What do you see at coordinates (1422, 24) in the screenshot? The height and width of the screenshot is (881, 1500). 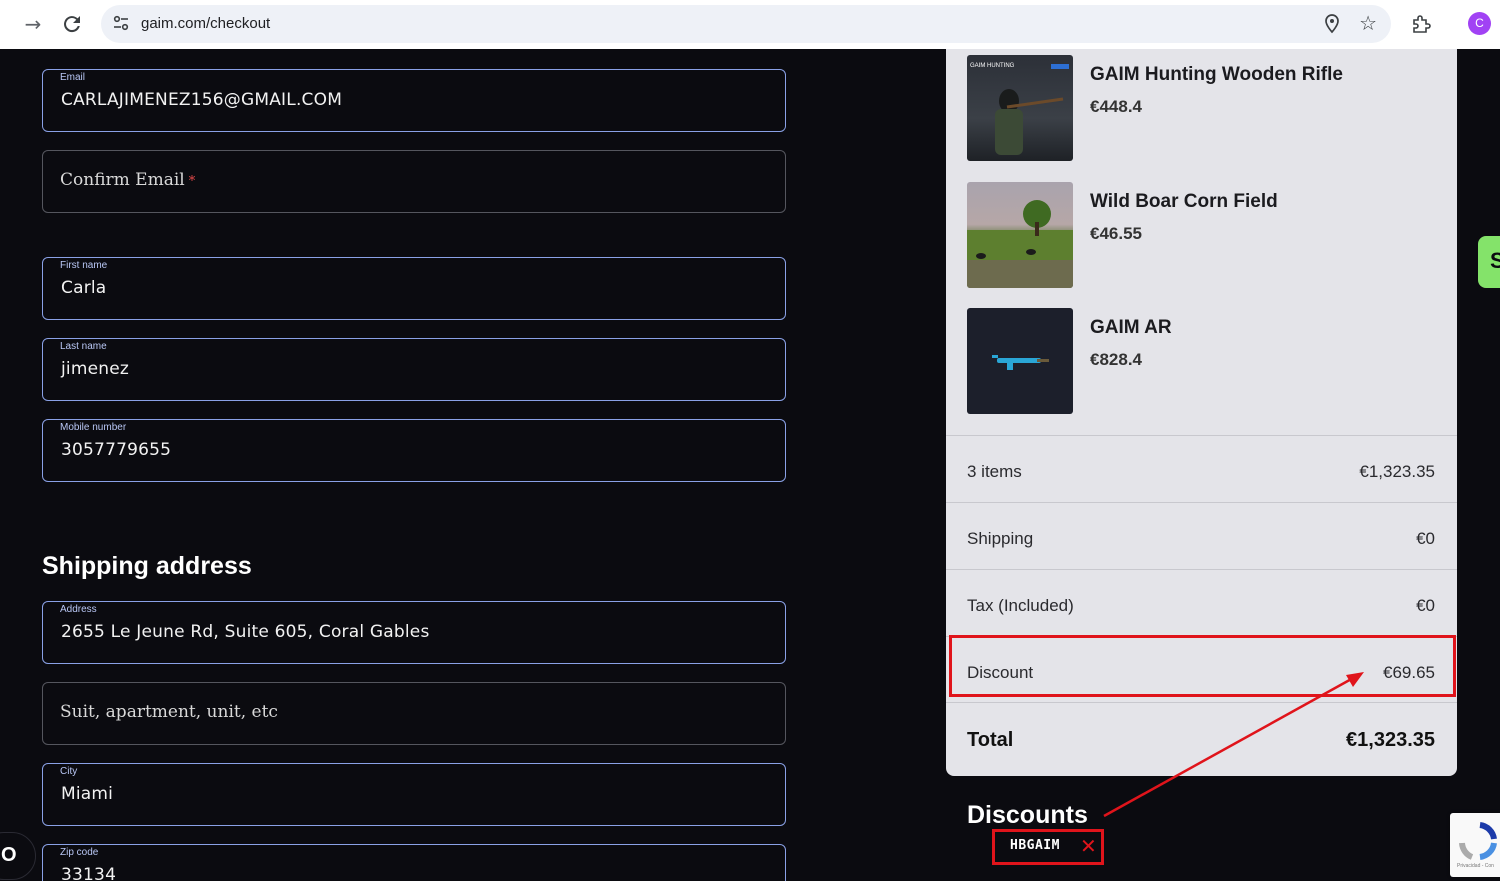 I see `extensions-icon` at bounding box center [1422, 24].